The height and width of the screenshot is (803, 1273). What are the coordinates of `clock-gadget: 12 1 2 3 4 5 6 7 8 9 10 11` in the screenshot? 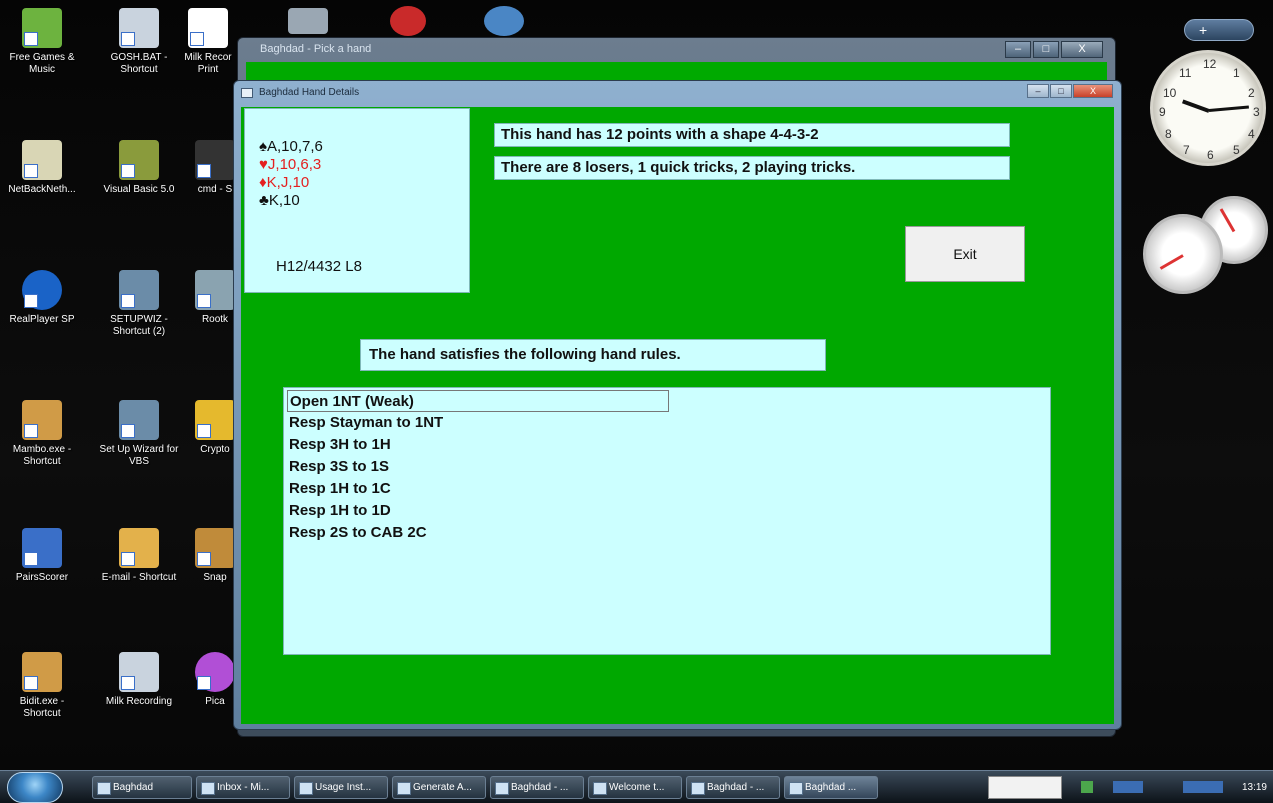 It's located at (1208, 108).